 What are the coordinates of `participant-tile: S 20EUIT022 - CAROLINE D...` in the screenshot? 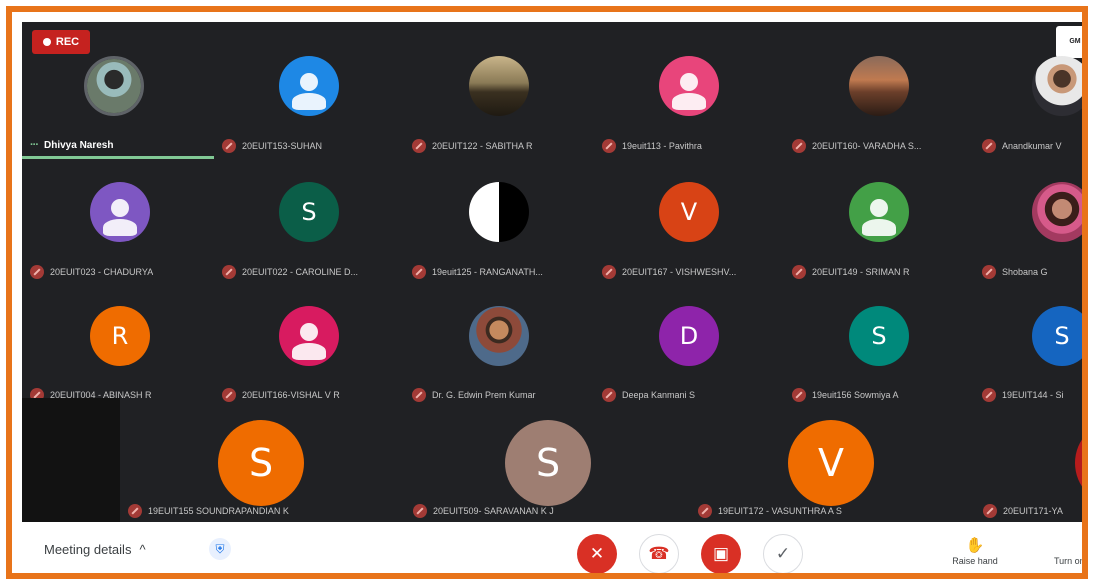 It's located at (309, 229).